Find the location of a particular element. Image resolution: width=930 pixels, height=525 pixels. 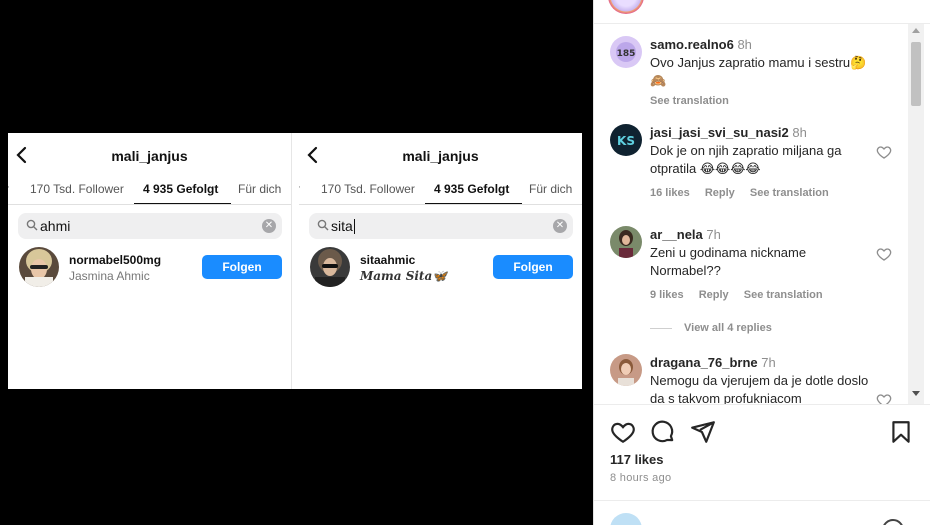

text-caret is located at coordinates (354, 226).